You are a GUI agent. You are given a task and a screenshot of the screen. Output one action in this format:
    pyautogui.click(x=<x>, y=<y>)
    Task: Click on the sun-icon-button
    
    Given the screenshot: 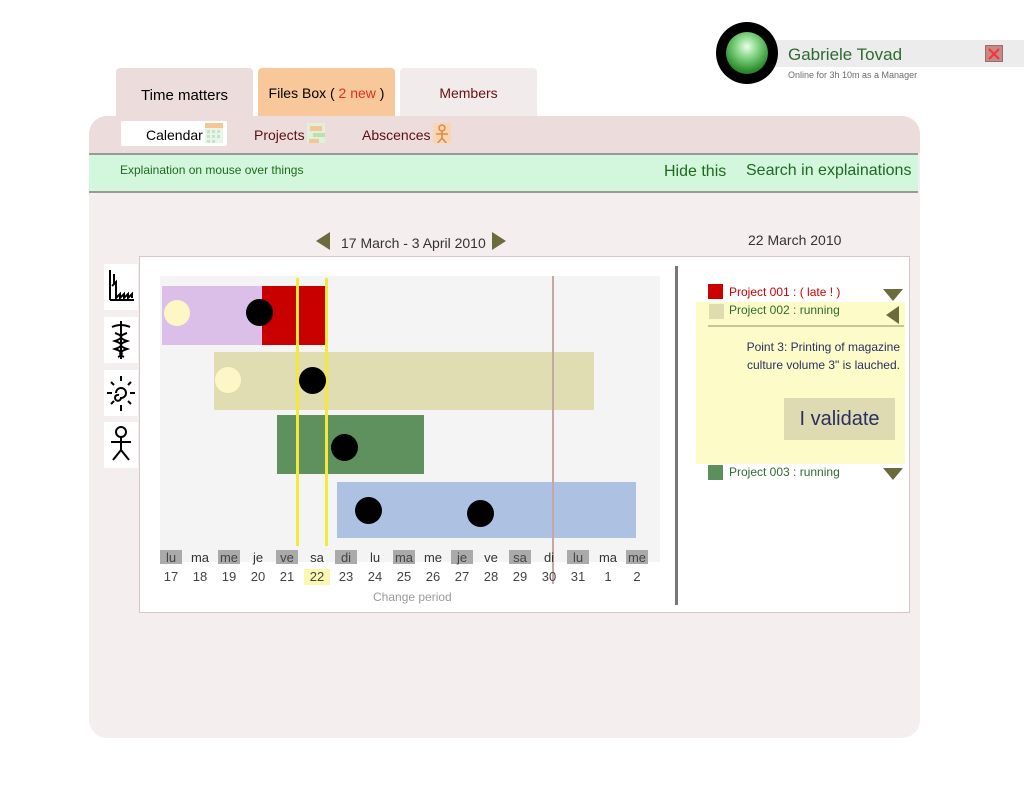 What is the action you would take?
    pyautogui.click(x=121, y=393)
    